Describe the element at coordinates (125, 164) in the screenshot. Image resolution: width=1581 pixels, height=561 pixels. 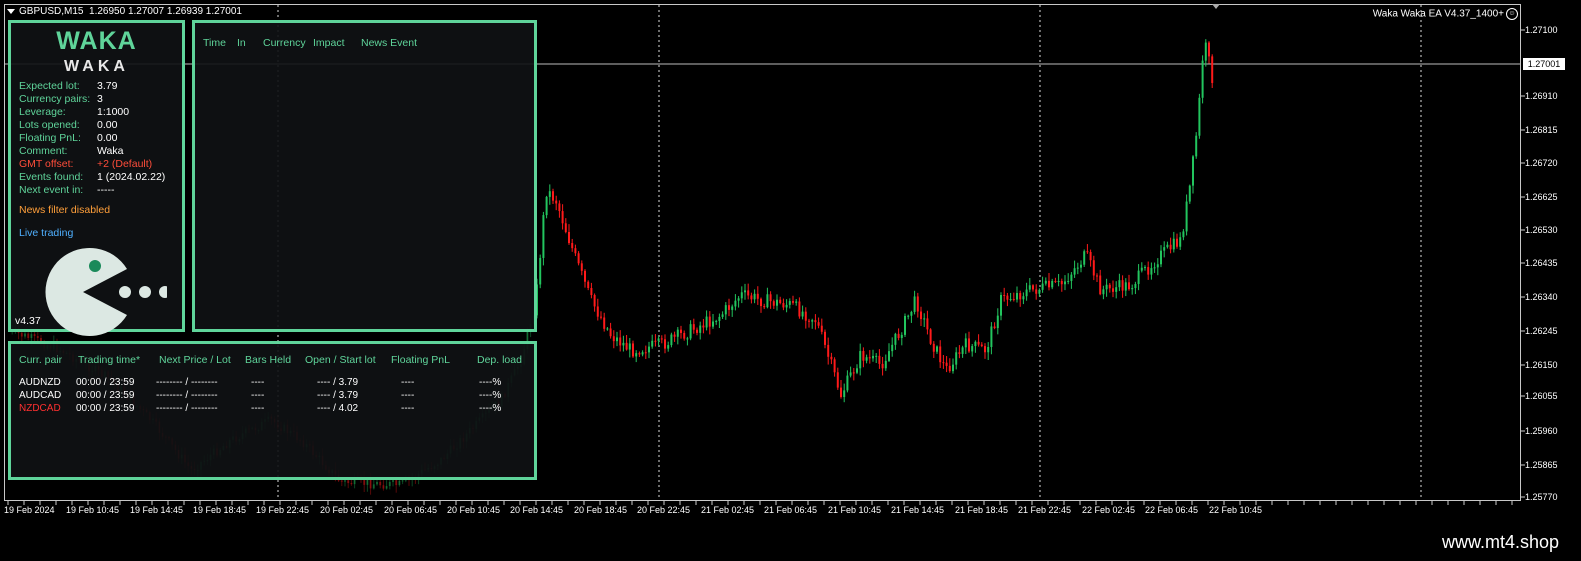
I see `info-value: +2 (Default)` at that location.